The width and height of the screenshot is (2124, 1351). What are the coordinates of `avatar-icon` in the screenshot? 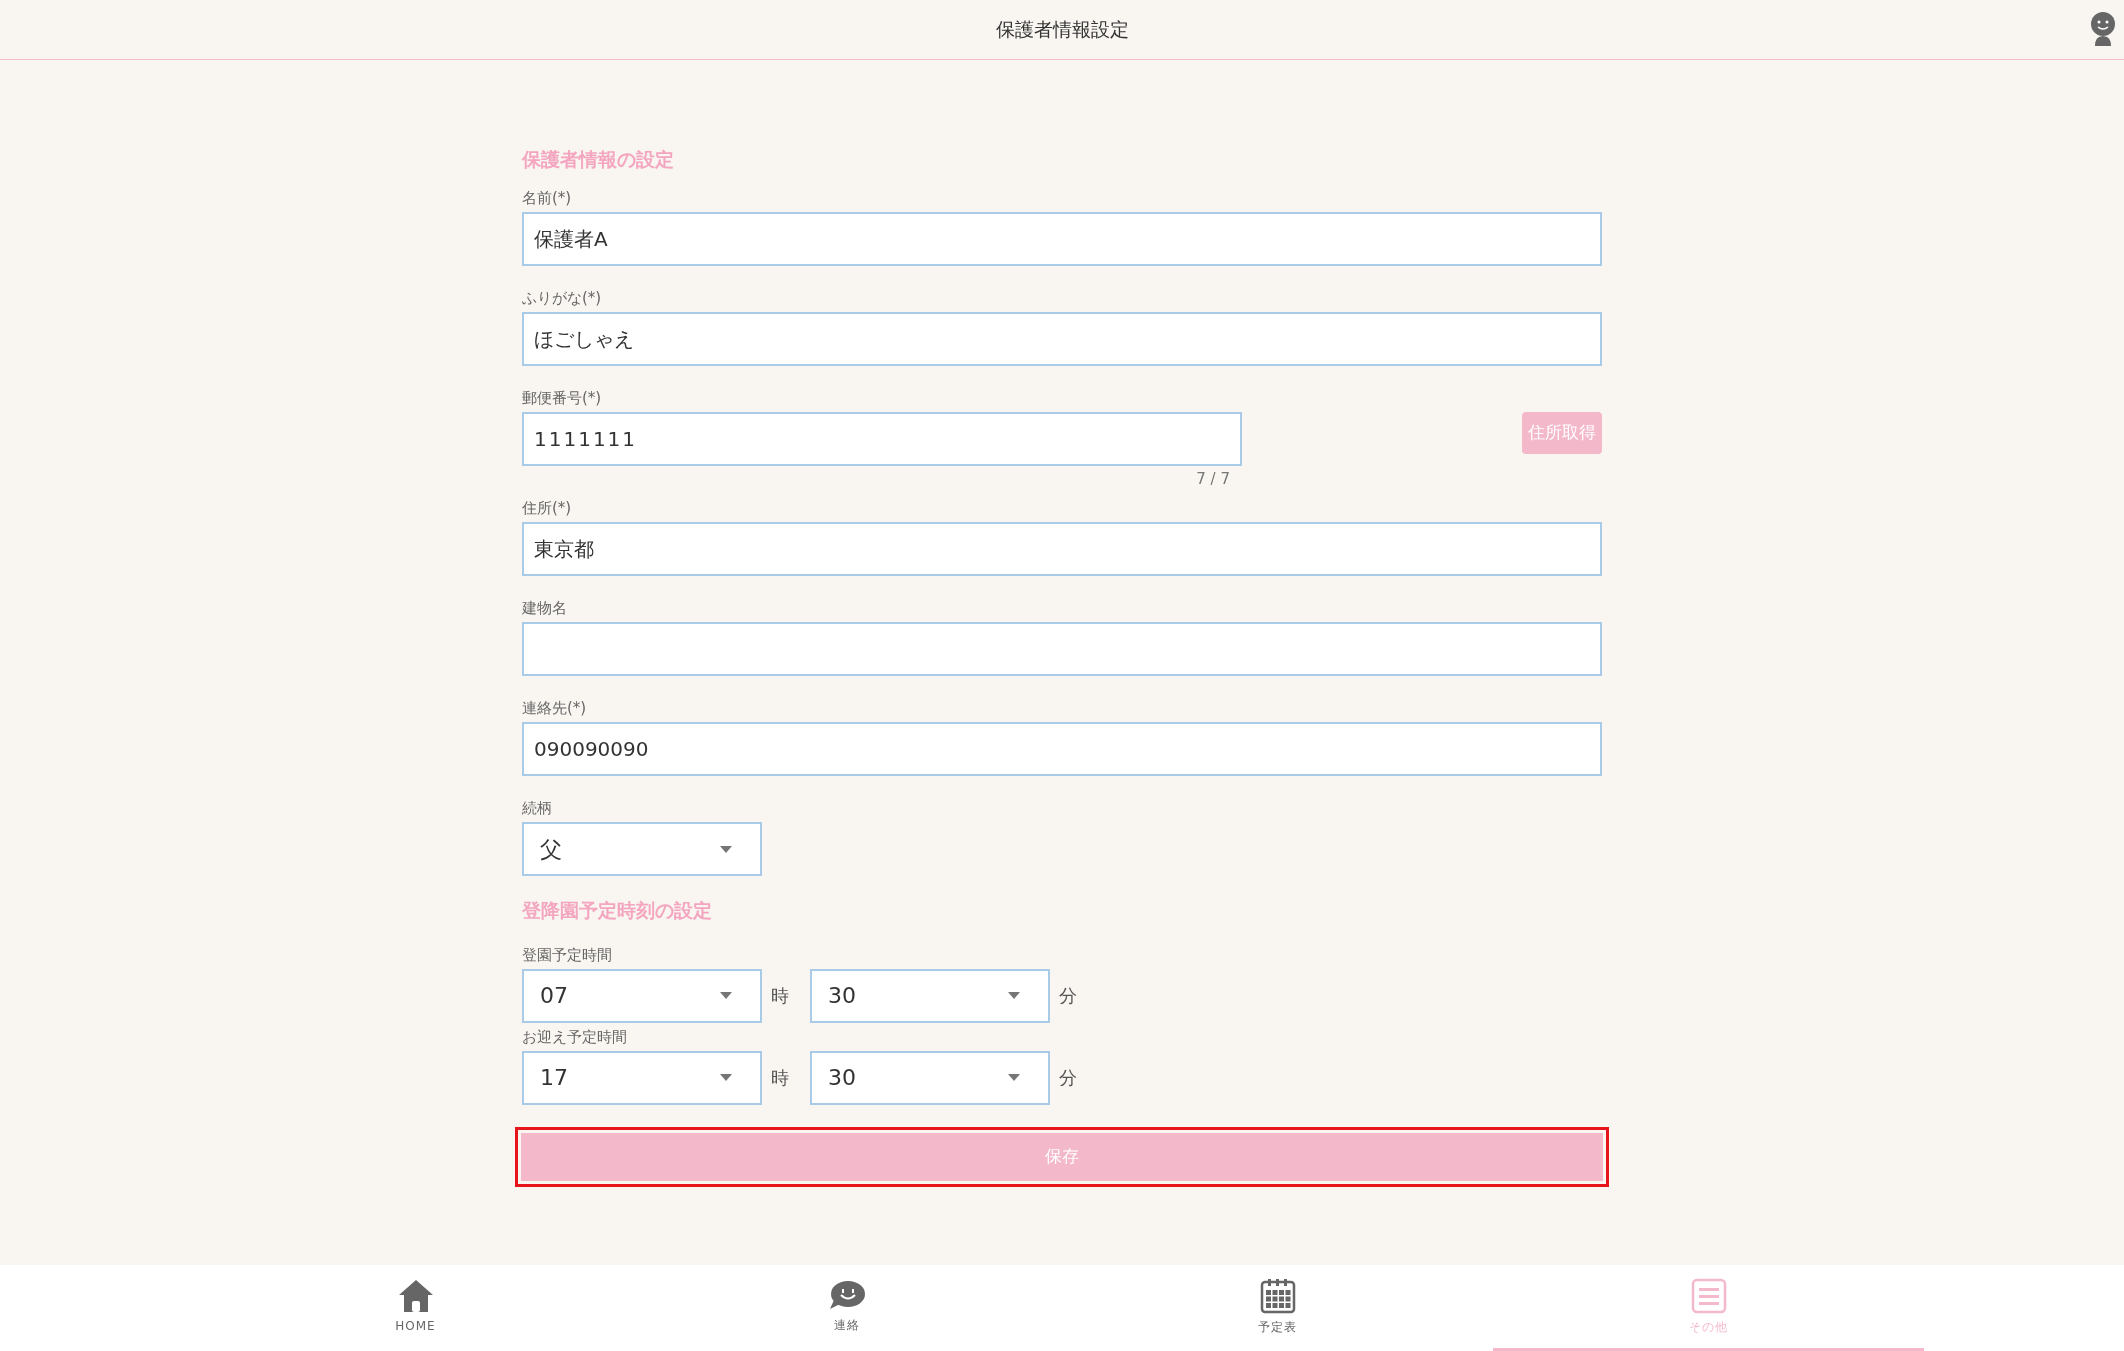 It's located at (2103, 29).